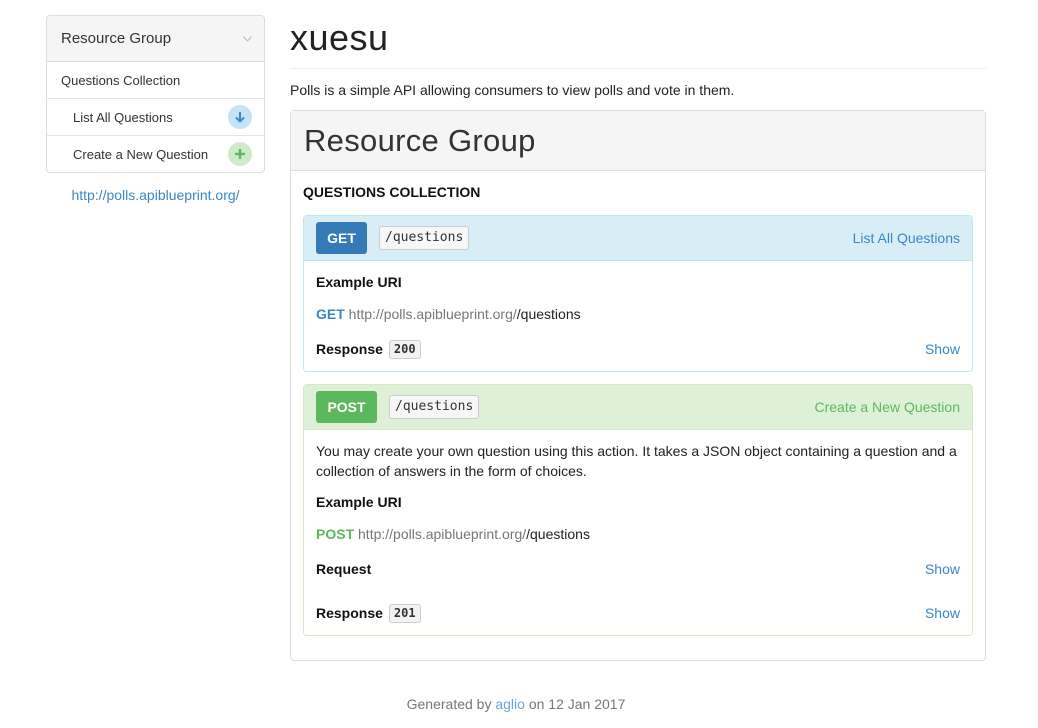 This screenshot has height=728, width=1038. Describe the element at coordinates (240, 154) in the screenshot. I see `plus-icon` at that location.